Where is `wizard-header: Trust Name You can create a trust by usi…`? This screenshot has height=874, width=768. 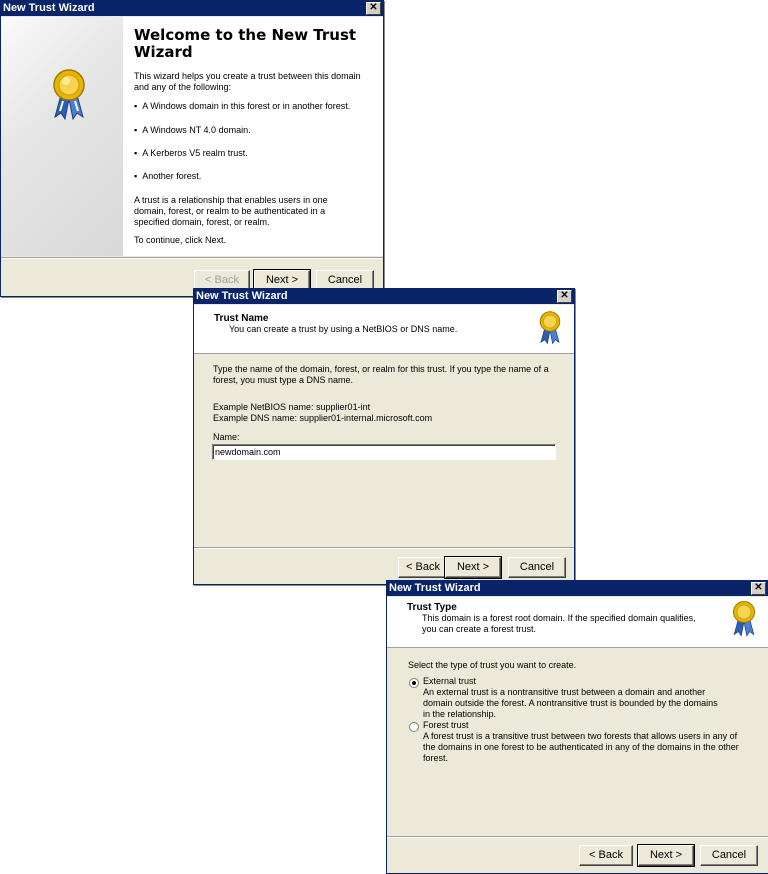
wizard-header: Trust Name You can create a trust by usi… is located at coordinates (384, 329).